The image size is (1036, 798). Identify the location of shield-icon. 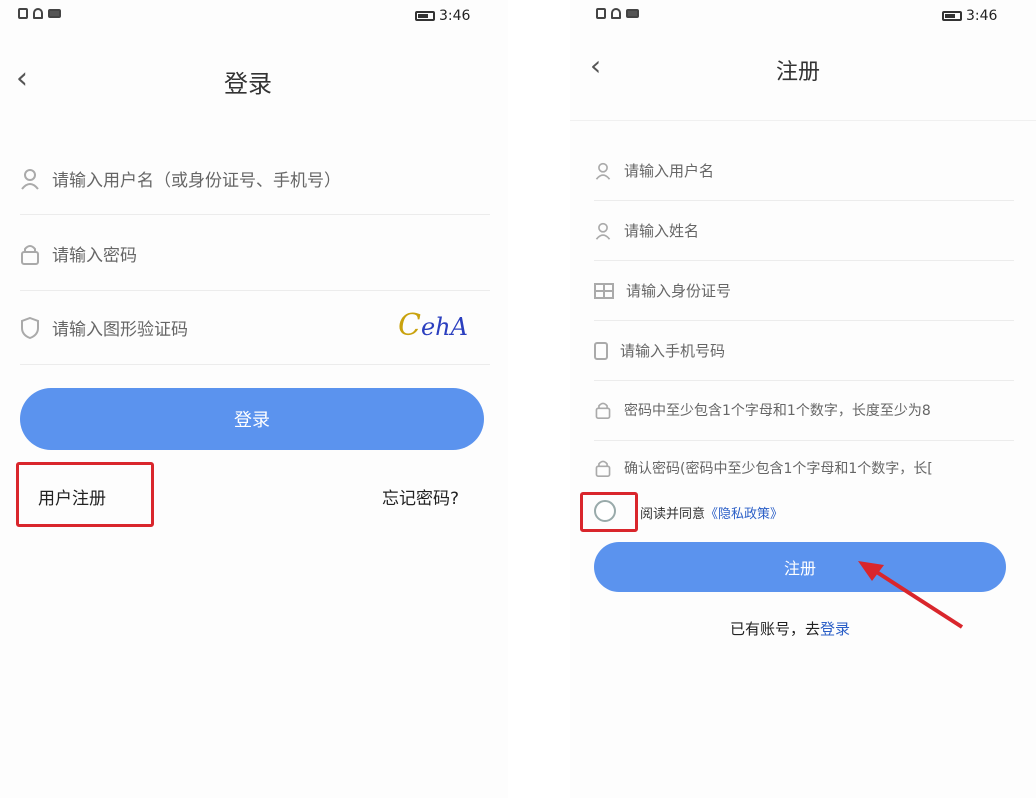
(30, 327).